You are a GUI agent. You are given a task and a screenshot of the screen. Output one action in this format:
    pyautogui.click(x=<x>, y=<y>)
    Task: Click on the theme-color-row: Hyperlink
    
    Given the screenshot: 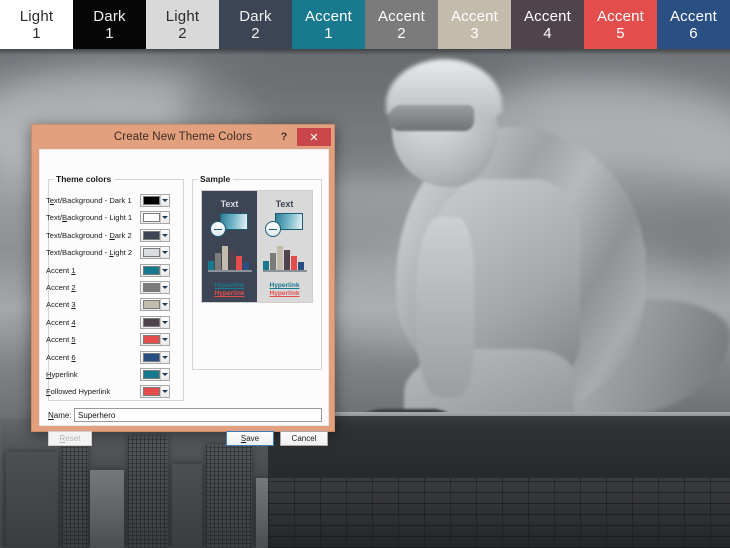 What is the action you would take?
    pyautogui.click(x=108, y=374)
    